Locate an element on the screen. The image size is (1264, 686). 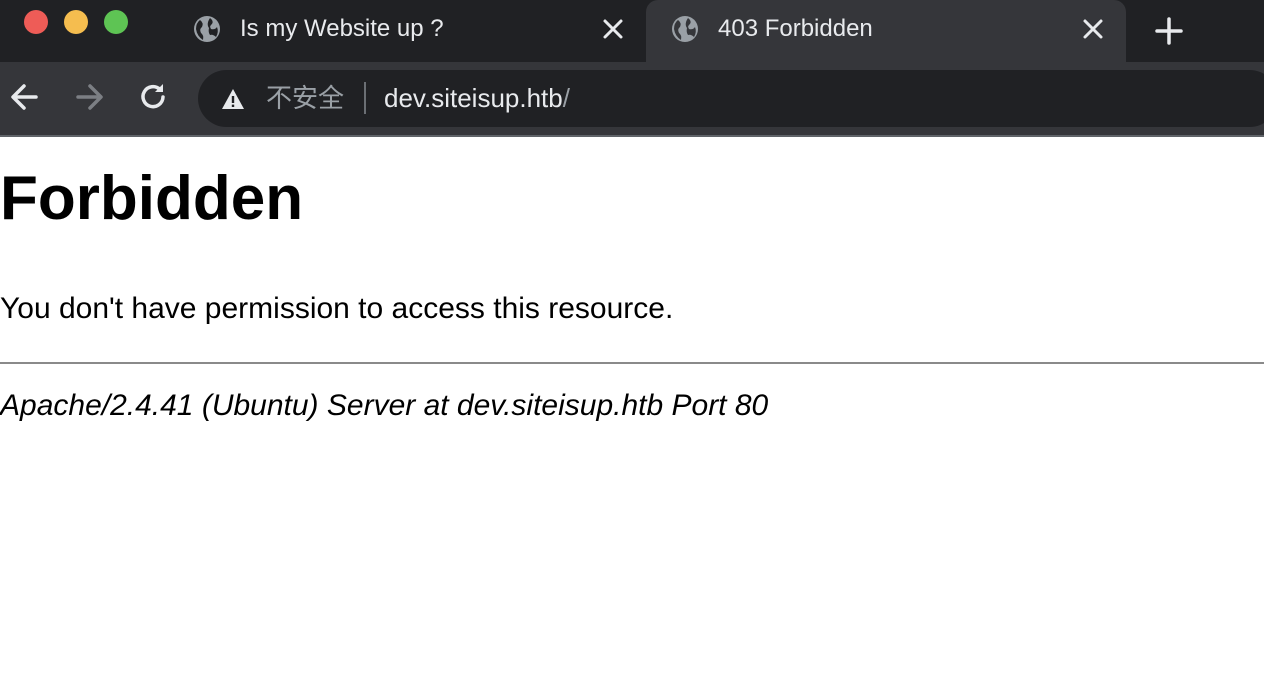
window-zoom-button is located at coordinates (116, 22).